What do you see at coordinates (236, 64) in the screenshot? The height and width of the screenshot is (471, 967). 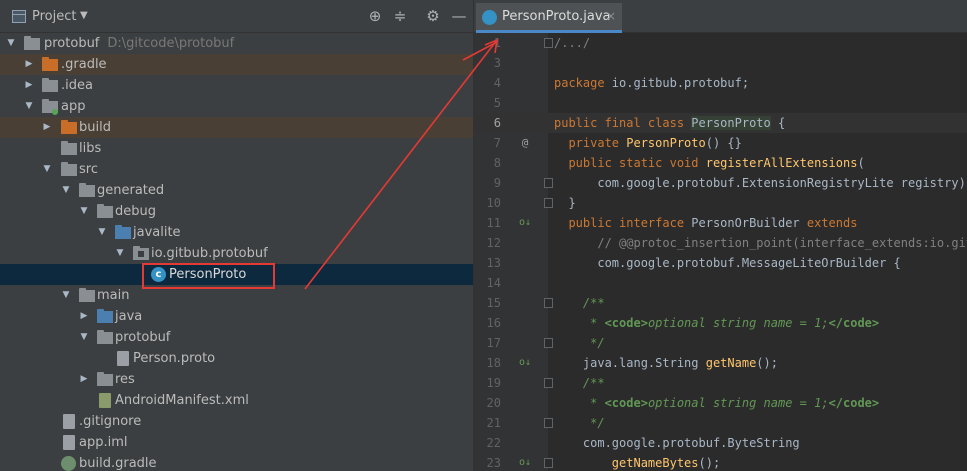 I see `tree-item-gradle-dir: ▶ .gradle` at bounding box center [236, 64].